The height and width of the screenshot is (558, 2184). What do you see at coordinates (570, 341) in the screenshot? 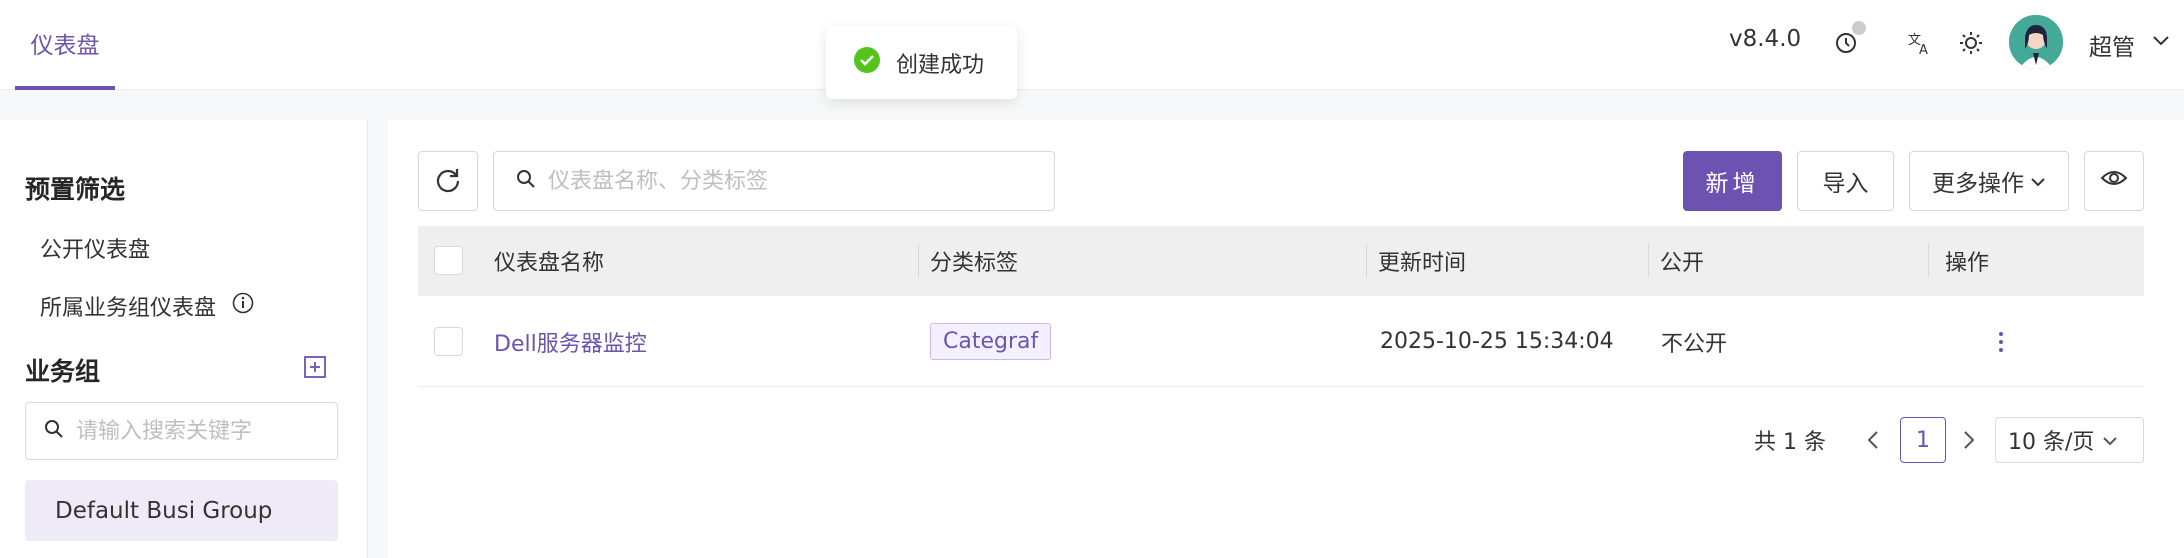
I see `dashboard-name-link: Dell服务器监控` at bounding box center [570, 341].